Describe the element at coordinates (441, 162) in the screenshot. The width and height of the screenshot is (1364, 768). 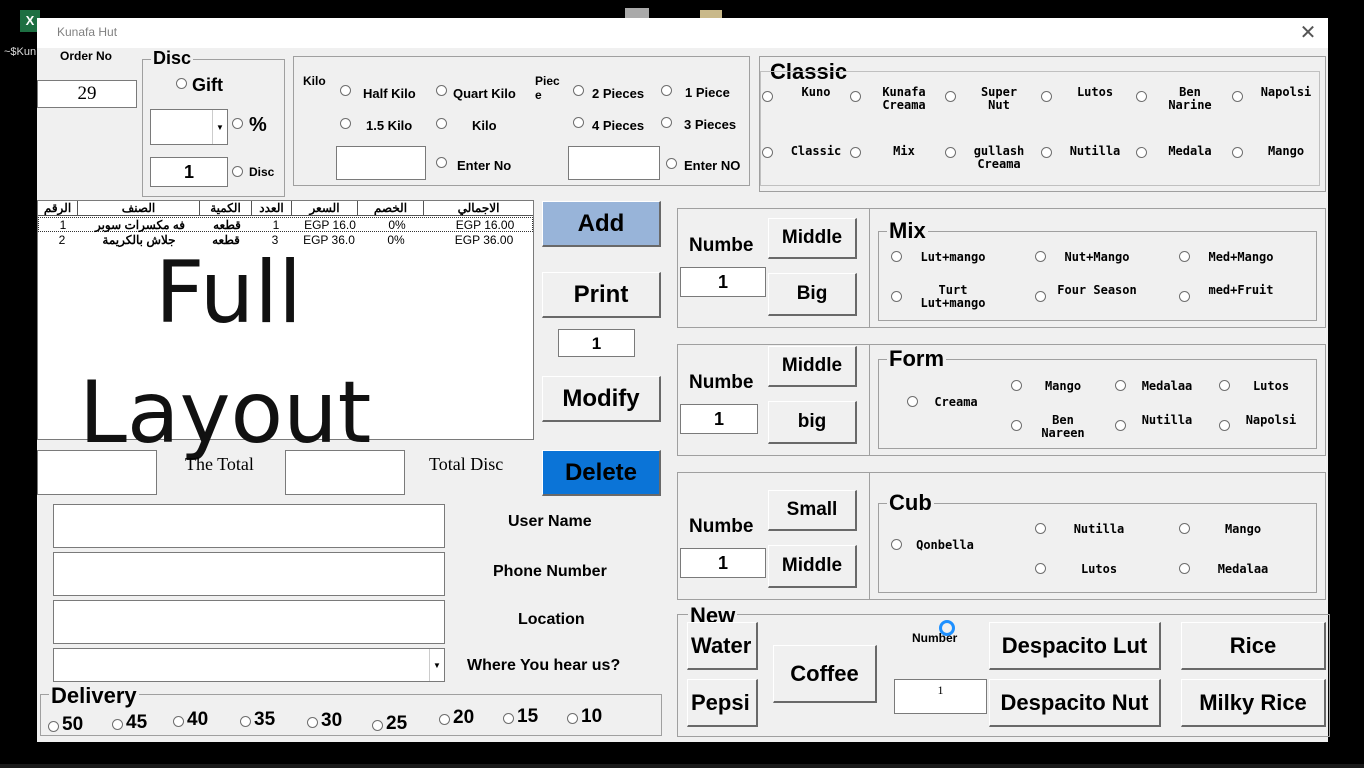
I see `kilo-enter-radio` at that location.